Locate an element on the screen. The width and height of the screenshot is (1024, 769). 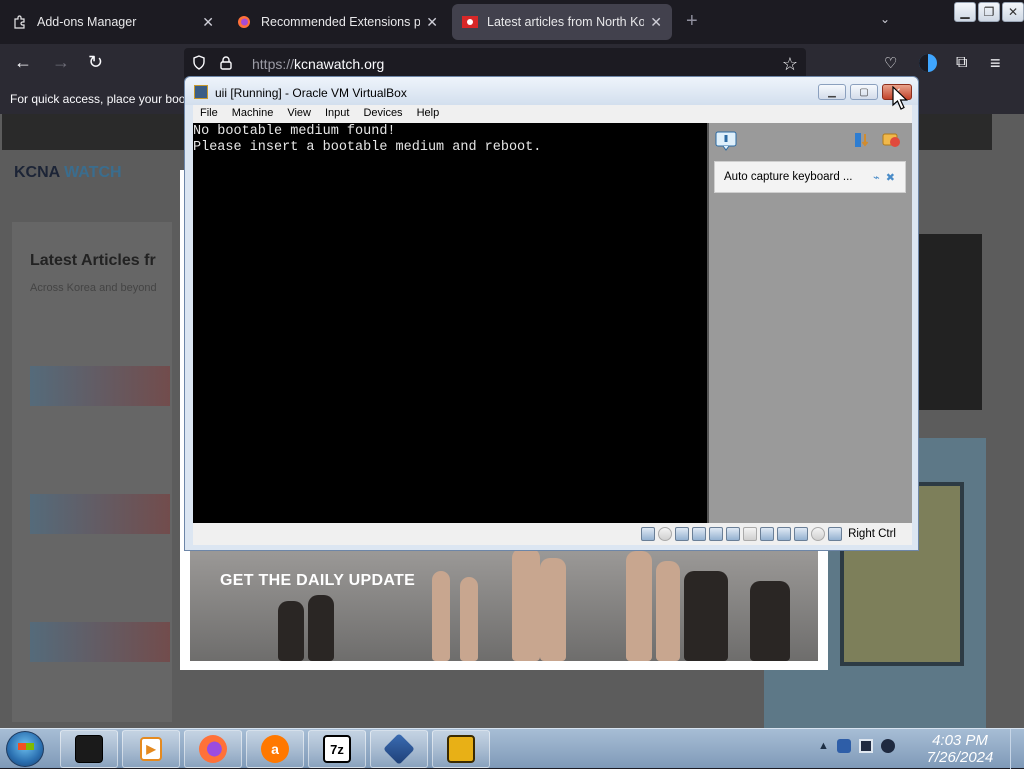
hard-disk-icon is located at coordinates (648, 534).